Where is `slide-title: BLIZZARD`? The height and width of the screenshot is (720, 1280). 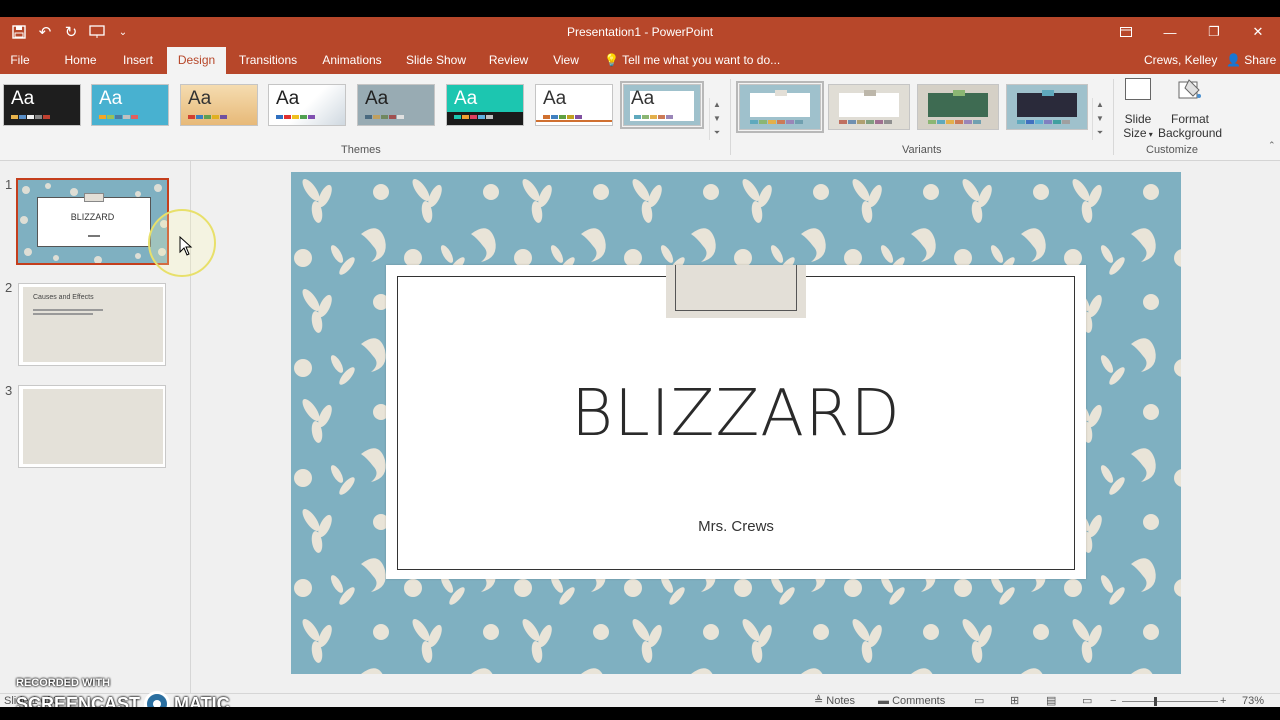
slide-title: BLIZZARD is located at coordinates (736, 414).